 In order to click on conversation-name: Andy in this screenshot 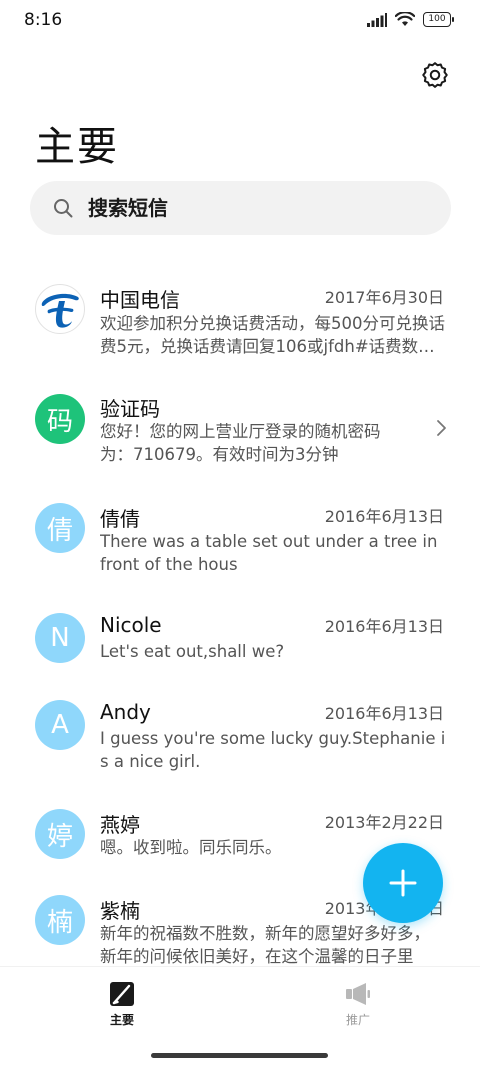, I will do `click(125, 712)`.